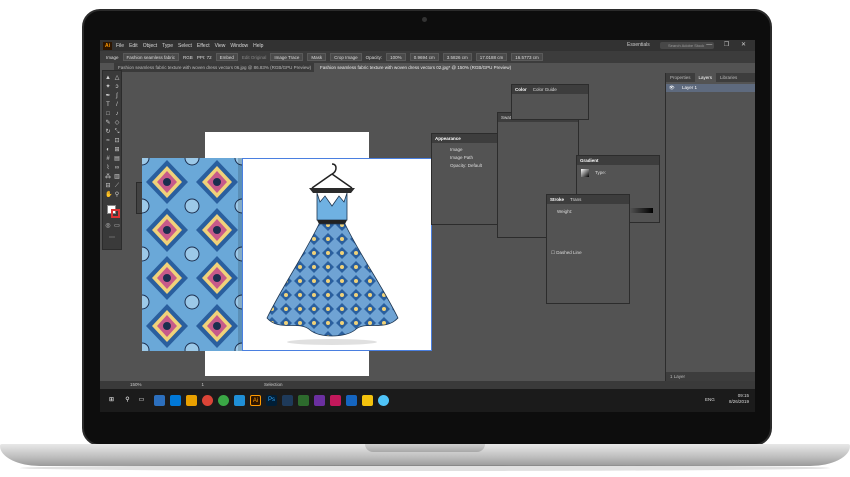 The height and width of the screenshot is (477, 850). What do you see at coordinates (255, 400) in the screenshot?
I see `illustrator-taskbar-icon: Ai` at bounding box center [255, 400].